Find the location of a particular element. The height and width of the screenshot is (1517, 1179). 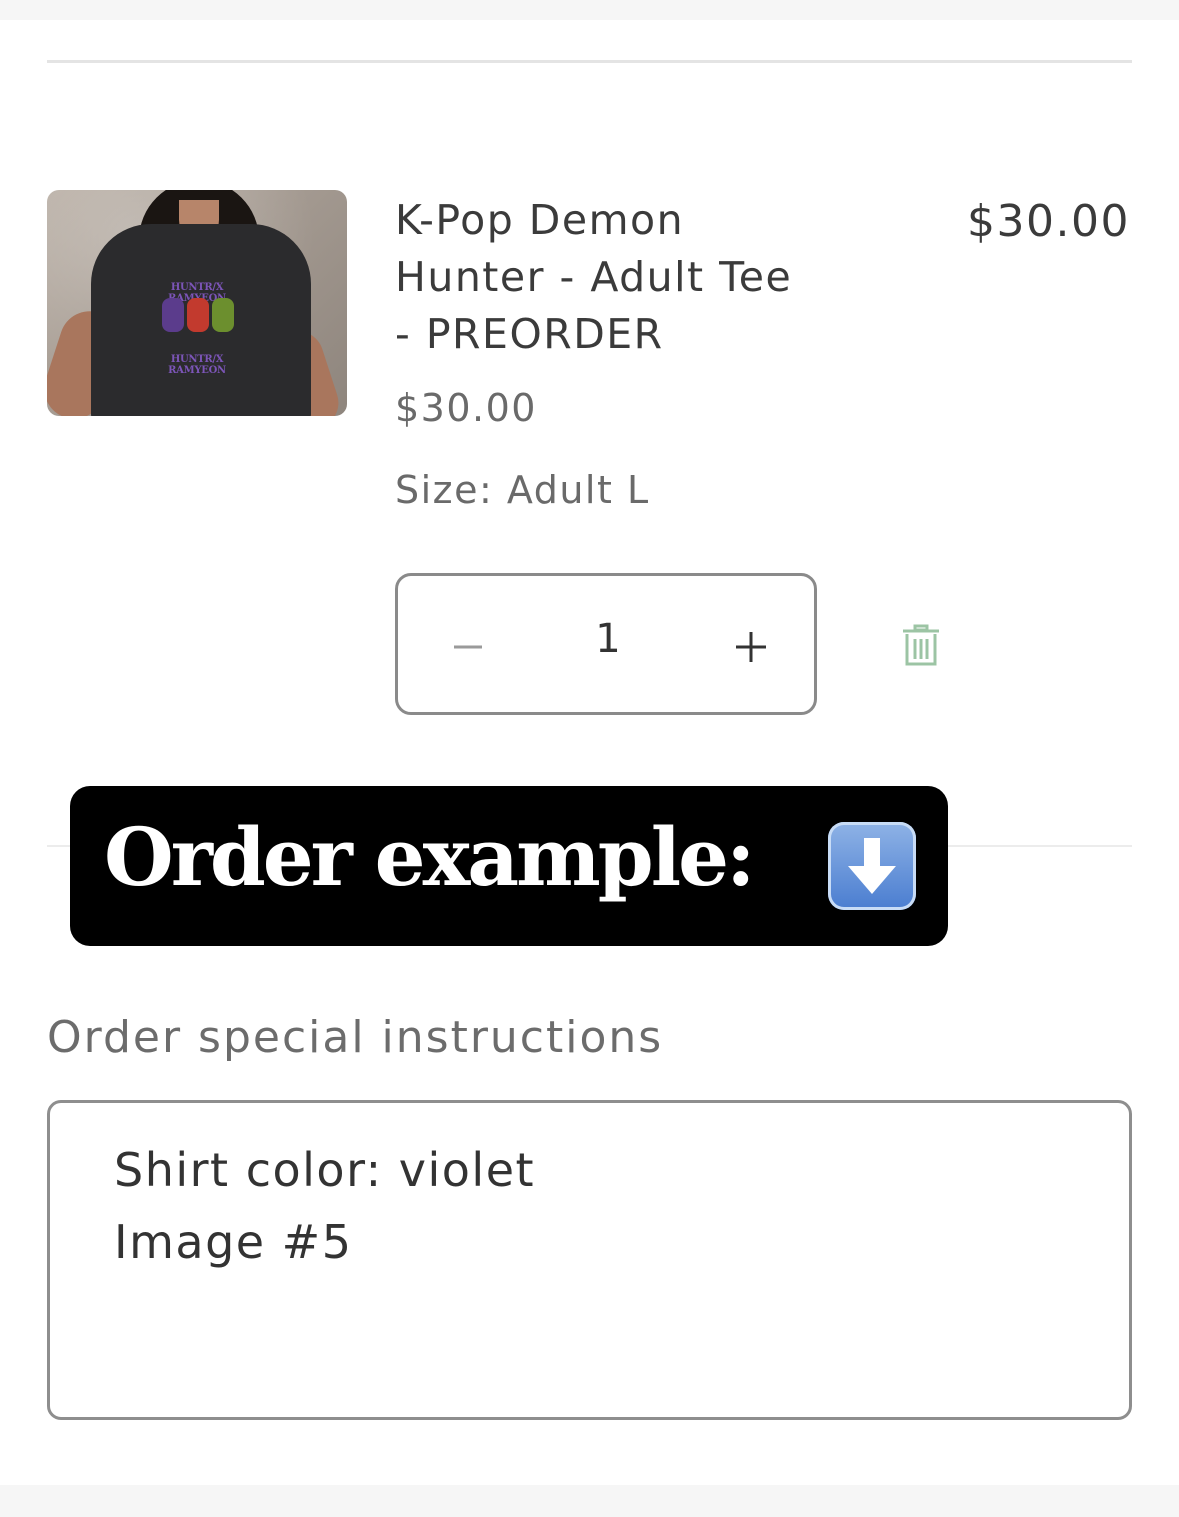

down-arrow-glyph is located at coordinates (872, 866).